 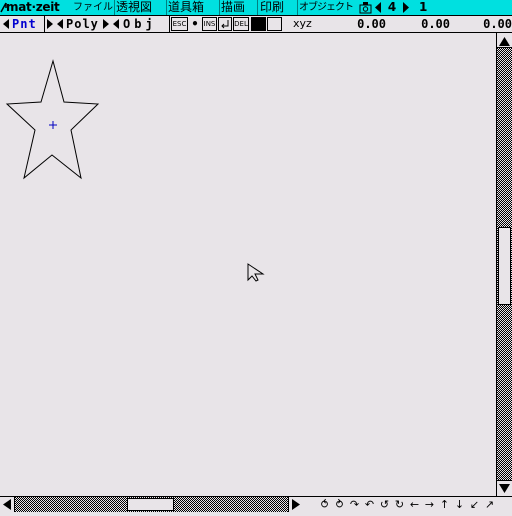 I want to click on menu-bar: mat·zeit ファイル 透視図 道具箱 描画 印刷 オブジェクト 4 1, so click(x=256, y=8).